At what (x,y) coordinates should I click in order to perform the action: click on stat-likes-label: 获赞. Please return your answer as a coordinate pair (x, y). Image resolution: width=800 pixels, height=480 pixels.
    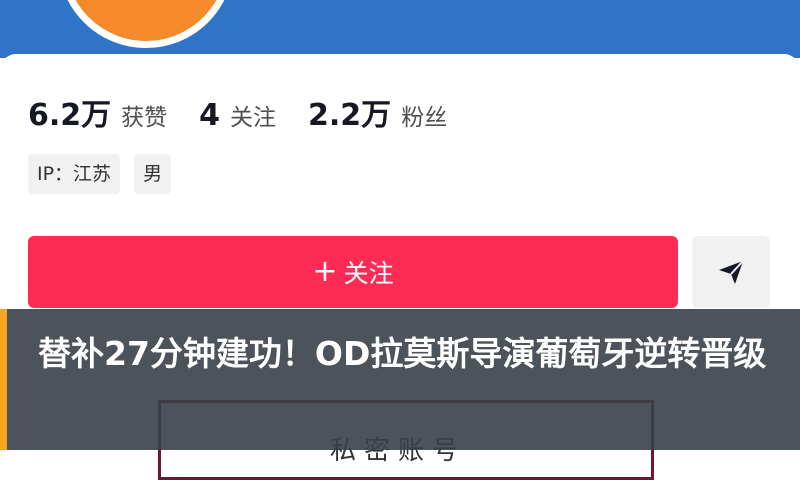
    Looking at the image, I should click on (144, 118).